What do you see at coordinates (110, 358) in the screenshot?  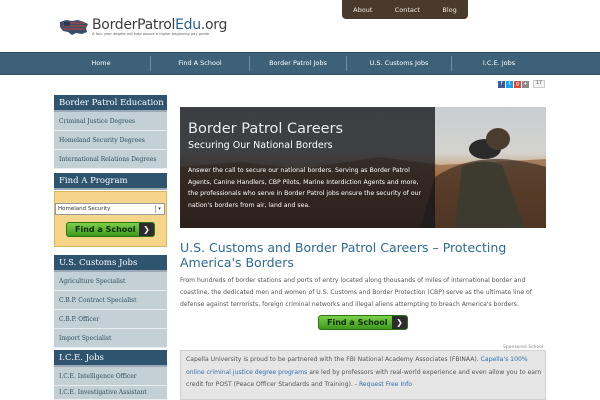 I see `sidebar-ice-title: I.C.E. Jobs` at bounding box center [110, 358].